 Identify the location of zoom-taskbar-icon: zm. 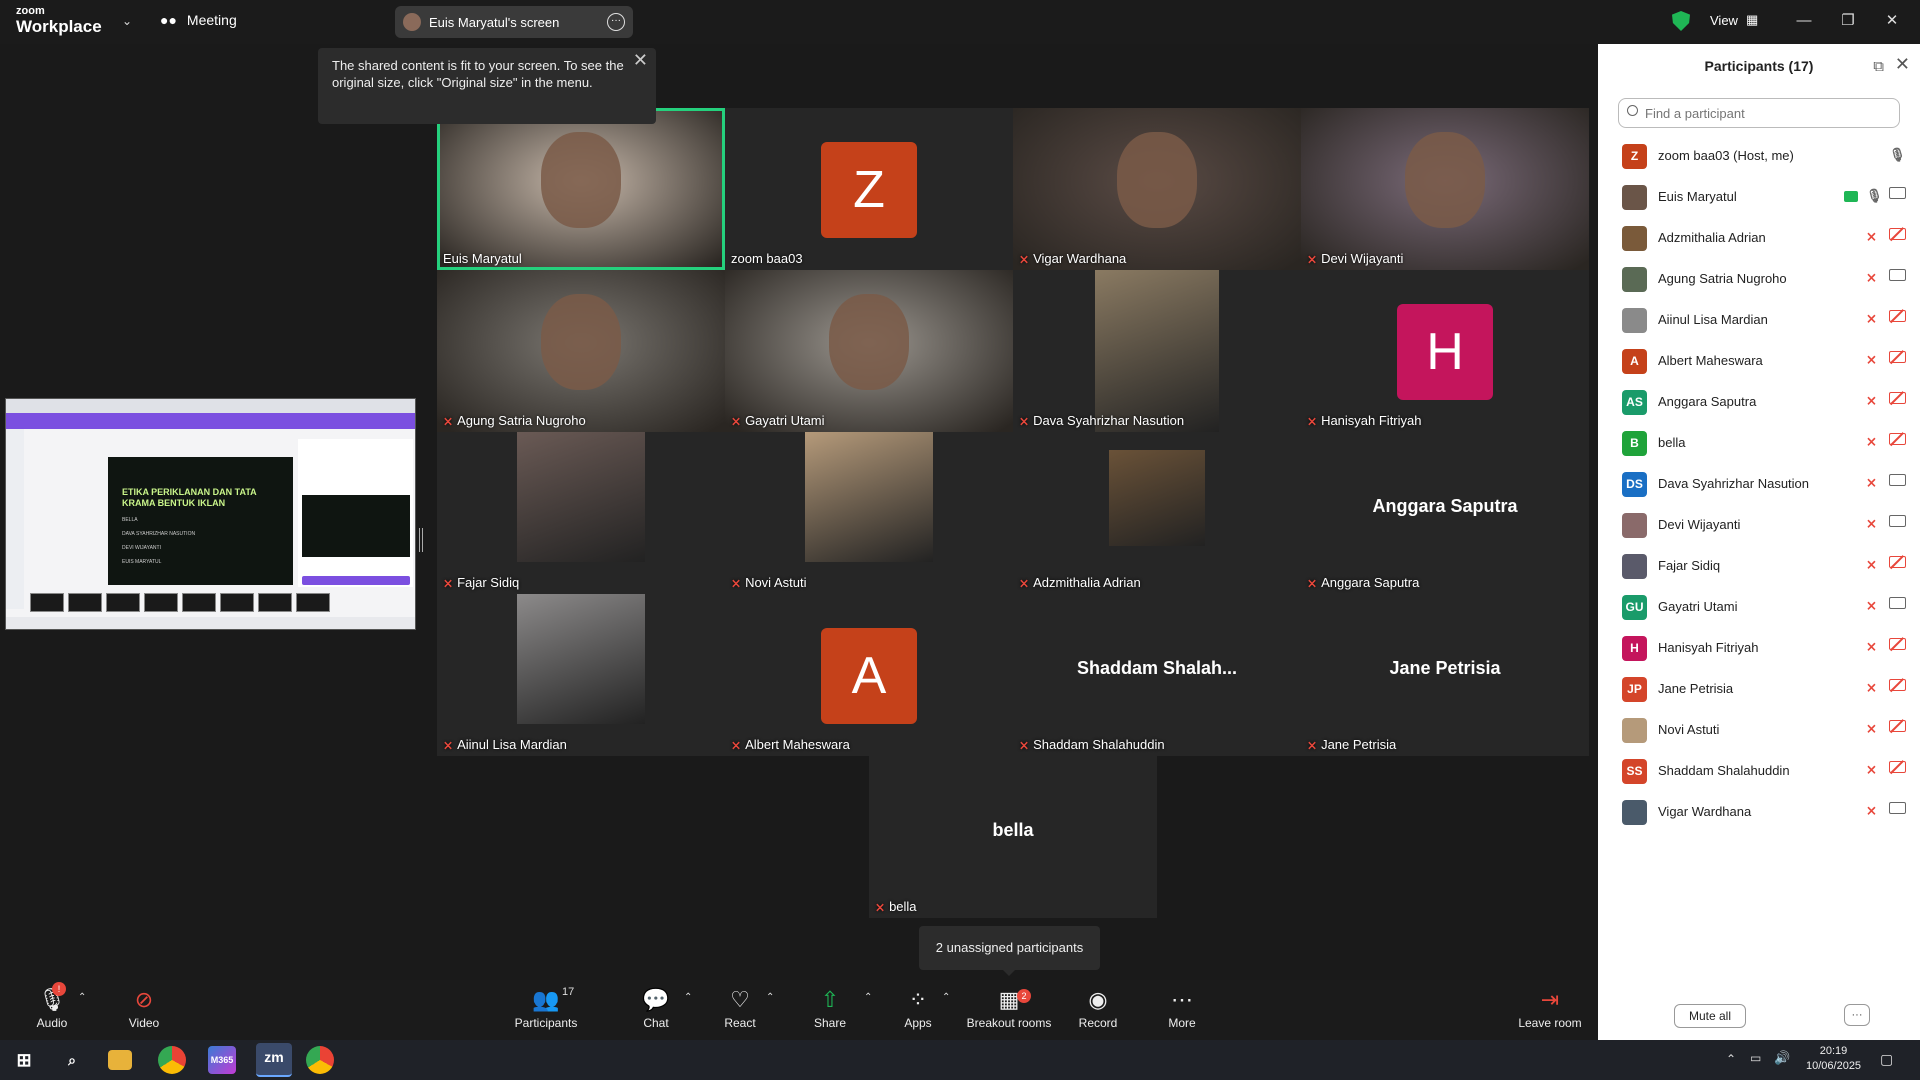
(274, 1060).